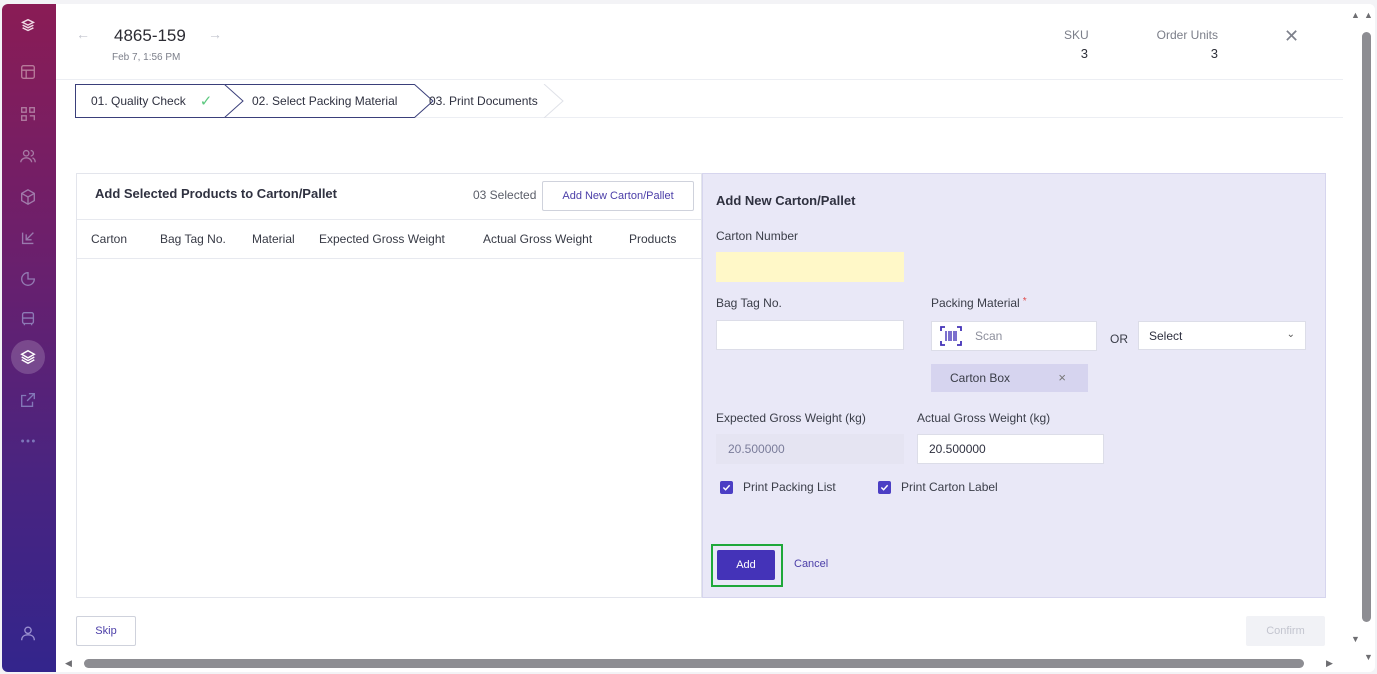 The width and height of the screenshot is (1377, 674). Describe the element at coordinates (28, 441) in the screenshot. I see `more-icon` at that location.